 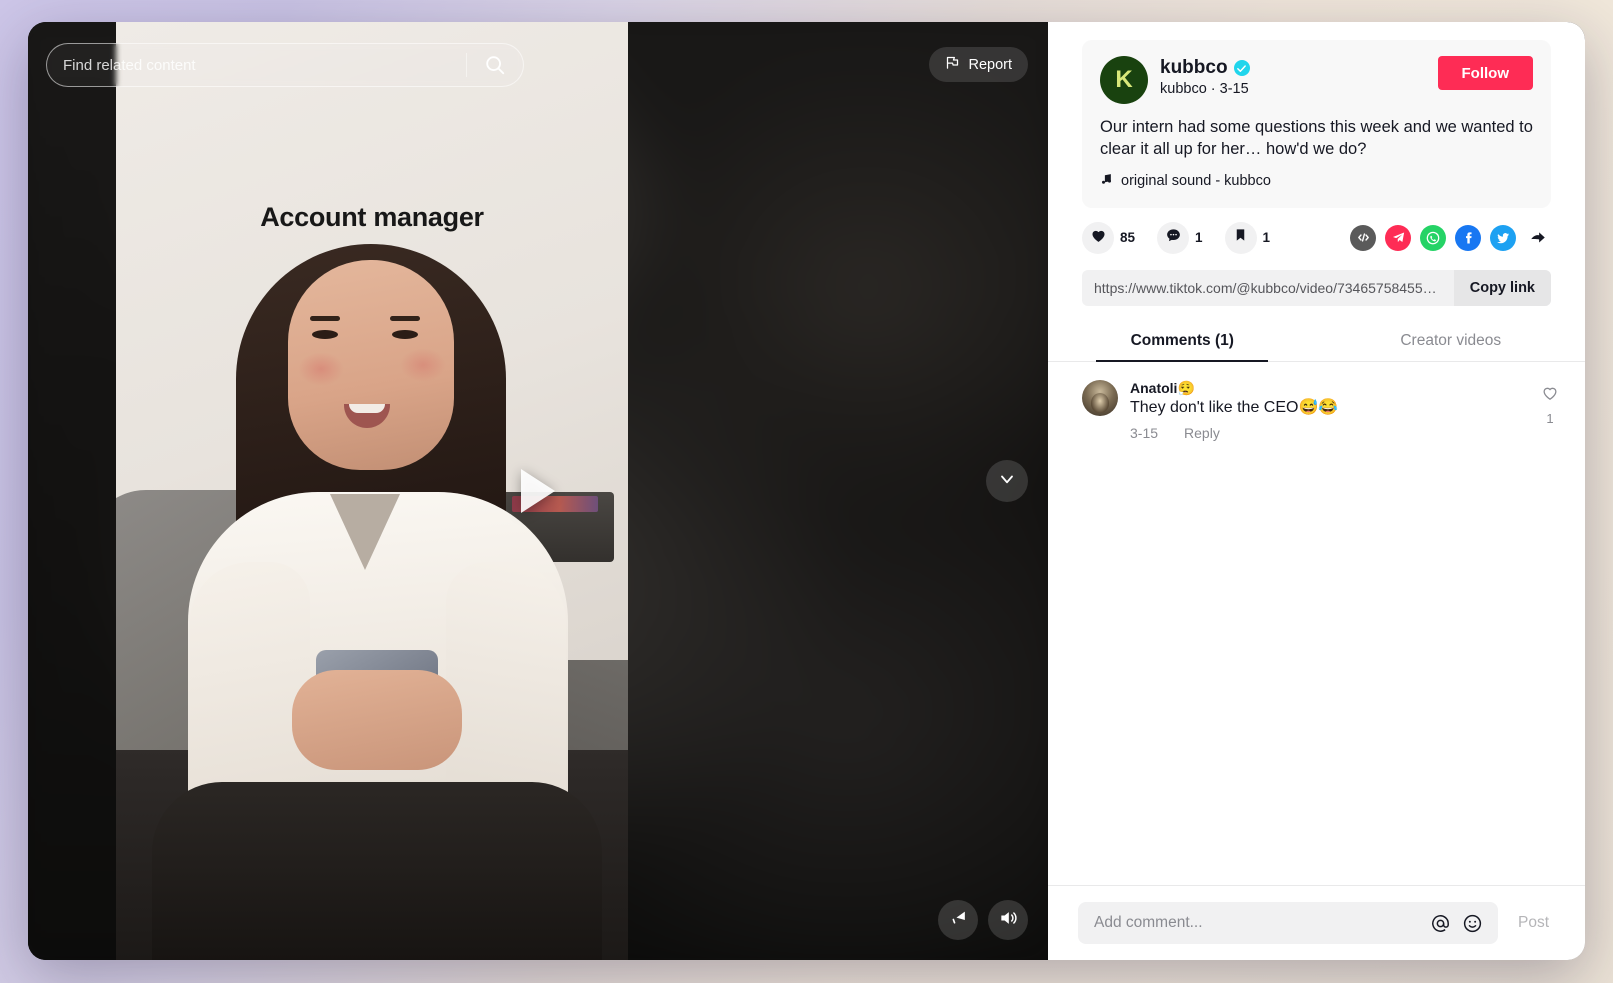 I want to click on comment-avatar, so click(x=1100, y=397).